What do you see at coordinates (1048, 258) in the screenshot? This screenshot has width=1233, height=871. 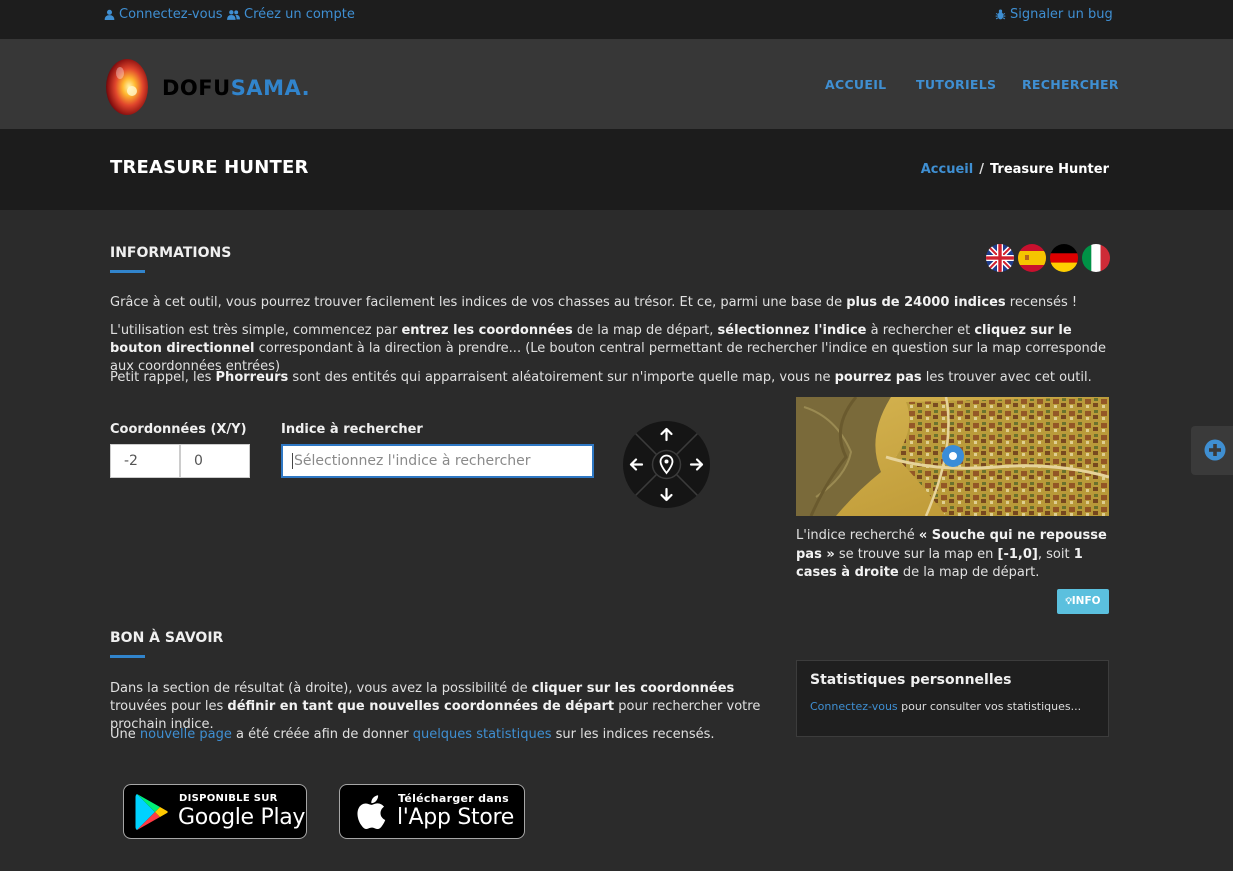 I see `language-flags` at bounding box center [1048, 258].